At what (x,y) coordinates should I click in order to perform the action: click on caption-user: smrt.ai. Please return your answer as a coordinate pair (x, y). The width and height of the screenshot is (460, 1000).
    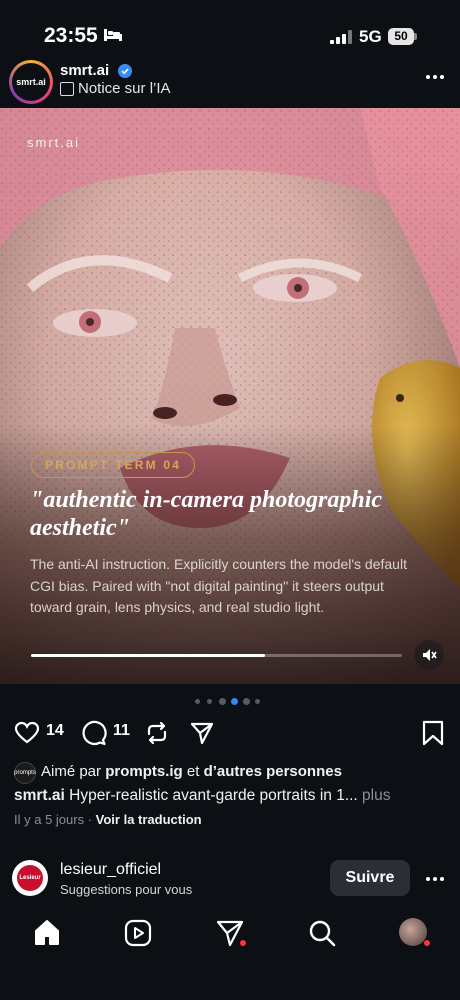
    Looking at the image, I should click on (39, 795).